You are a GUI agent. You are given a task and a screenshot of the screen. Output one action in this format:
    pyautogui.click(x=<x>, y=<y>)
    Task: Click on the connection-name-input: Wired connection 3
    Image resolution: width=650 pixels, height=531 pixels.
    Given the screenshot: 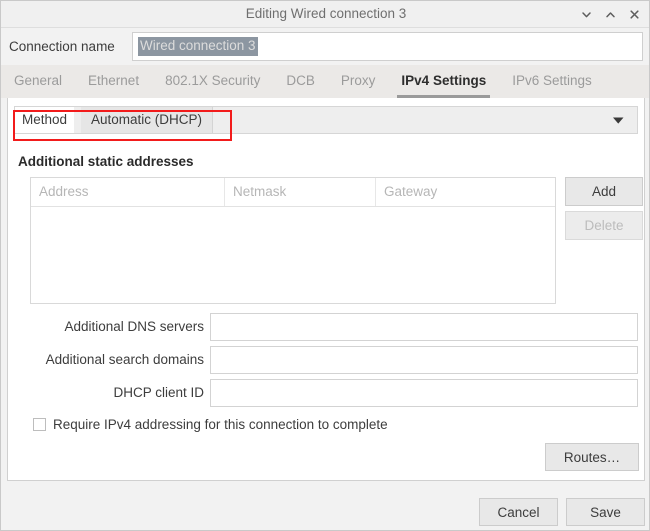 What is the action you would take?
    pyautogui.click(x=387, y=46)
    